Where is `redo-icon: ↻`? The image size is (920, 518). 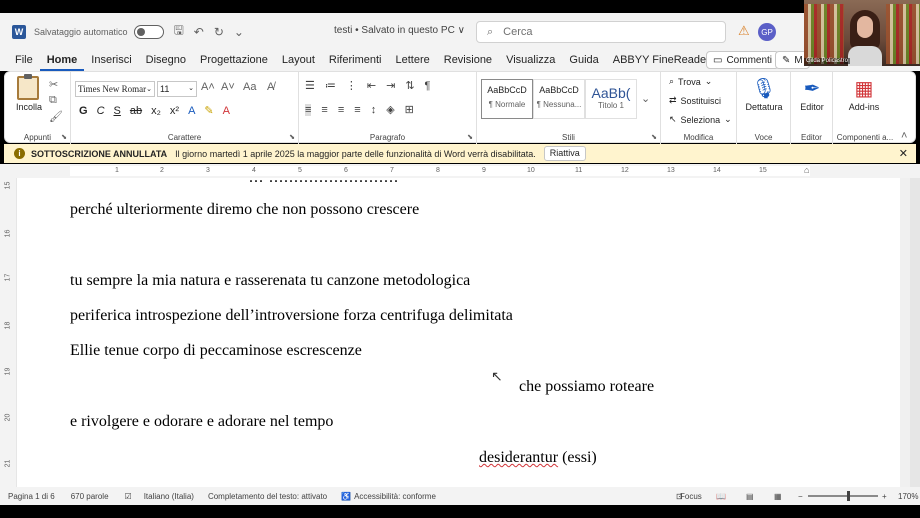
redo-icon: ↻ is located at coordinates (219, 32).